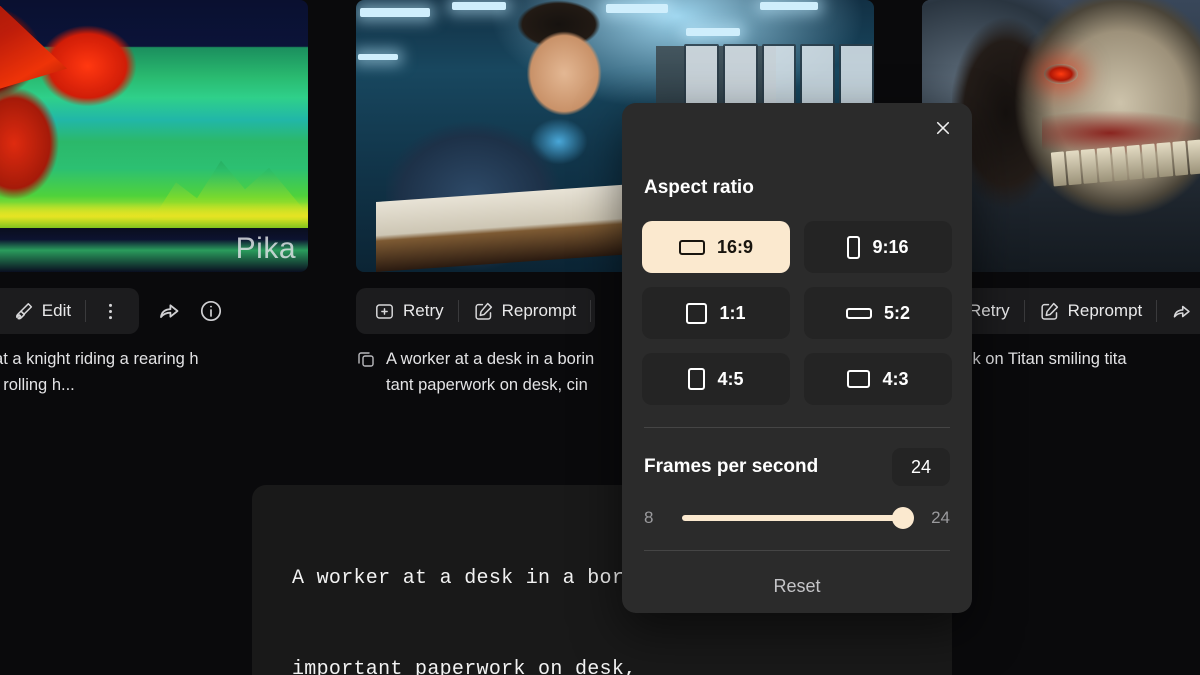 The image size is (1200, 675). I want to click on aspect-ratio-option-5-2: 5:2, so click(878, 313).